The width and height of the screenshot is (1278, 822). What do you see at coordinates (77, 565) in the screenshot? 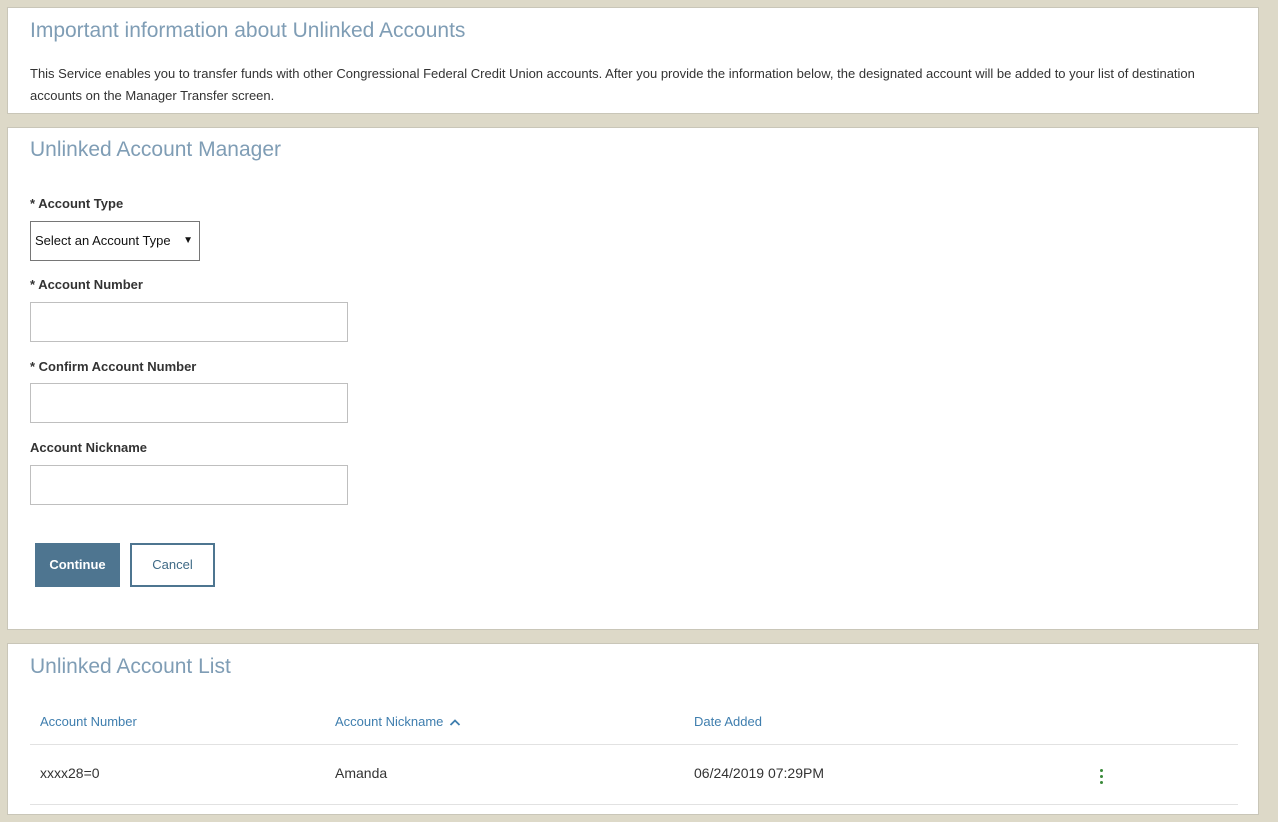
I see `continue-button: Continue` at bounding box center [77, 565].